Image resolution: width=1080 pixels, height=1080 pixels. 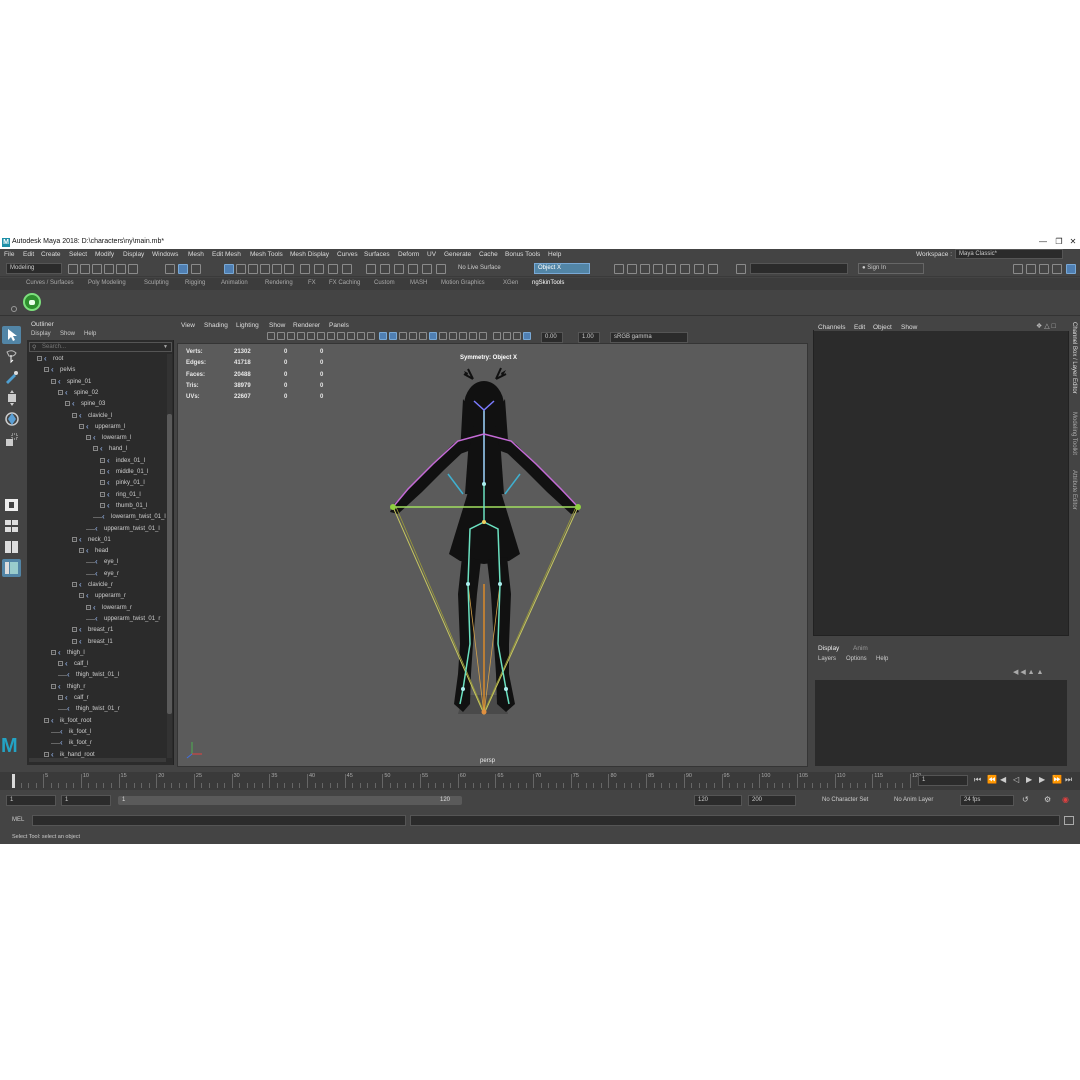 What do you see at coordinates (104, 254) in the screenshot?
I see `menu-modify: Modify` at bounding box center [104, 254].